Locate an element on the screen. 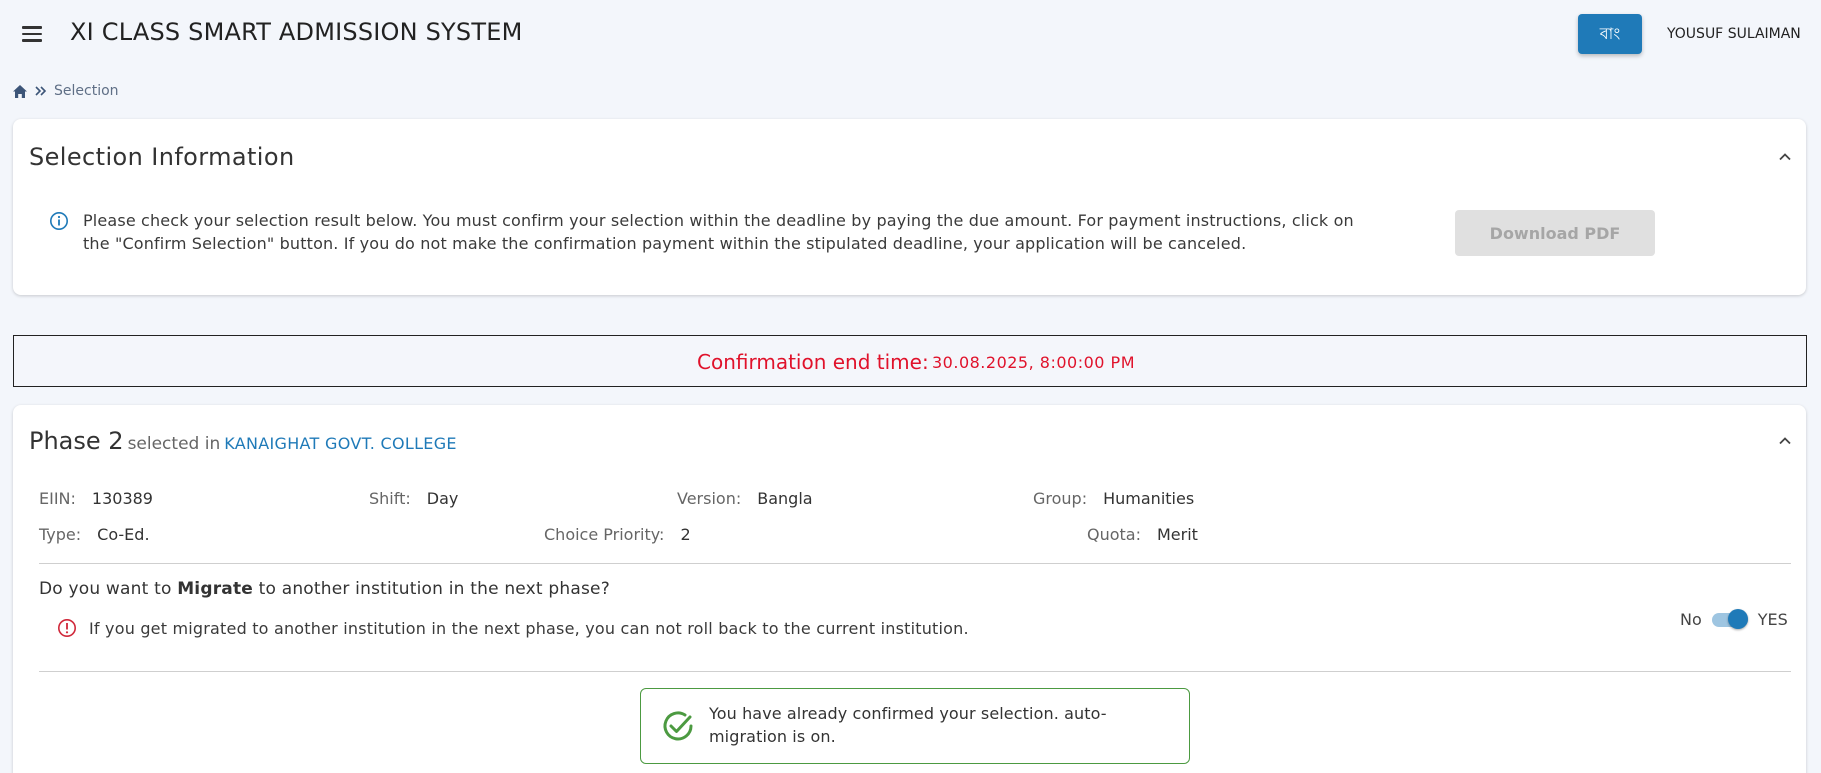 The image size is (1821, 773). home-icon is located at coordinates (20, 91).